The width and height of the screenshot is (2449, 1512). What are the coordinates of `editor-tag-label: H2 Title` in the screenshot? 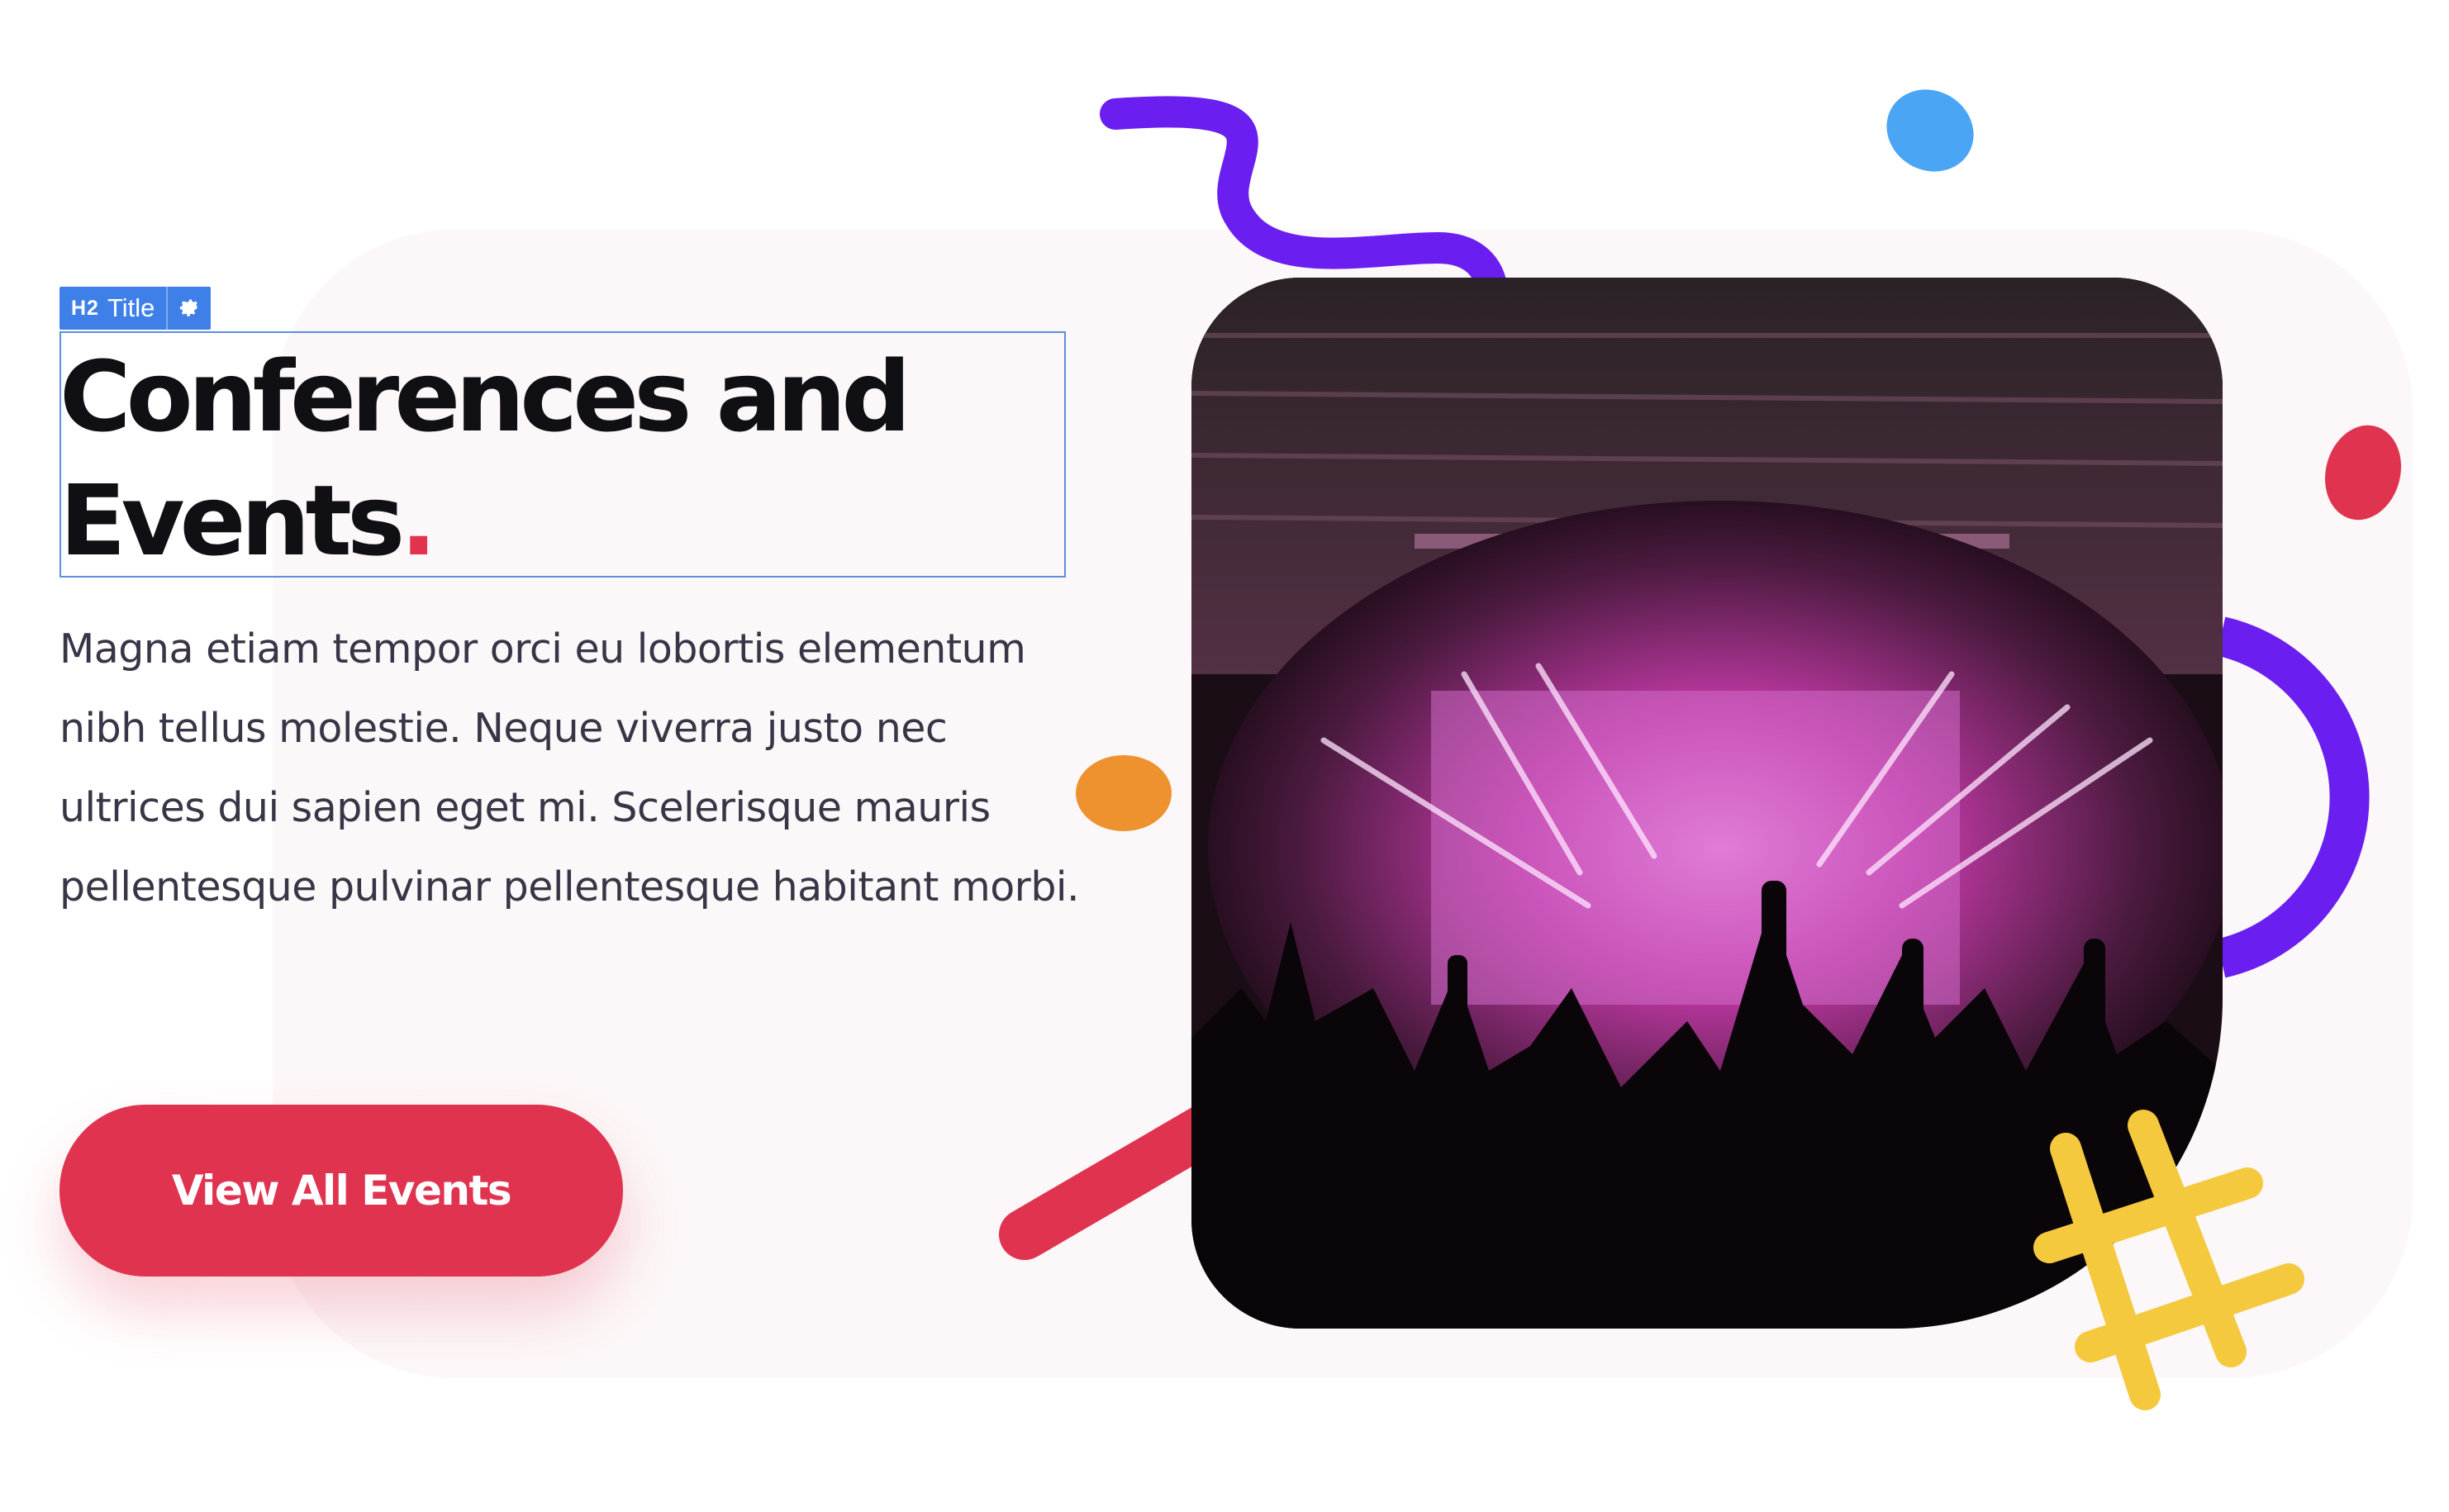 It's located at (112, 308).